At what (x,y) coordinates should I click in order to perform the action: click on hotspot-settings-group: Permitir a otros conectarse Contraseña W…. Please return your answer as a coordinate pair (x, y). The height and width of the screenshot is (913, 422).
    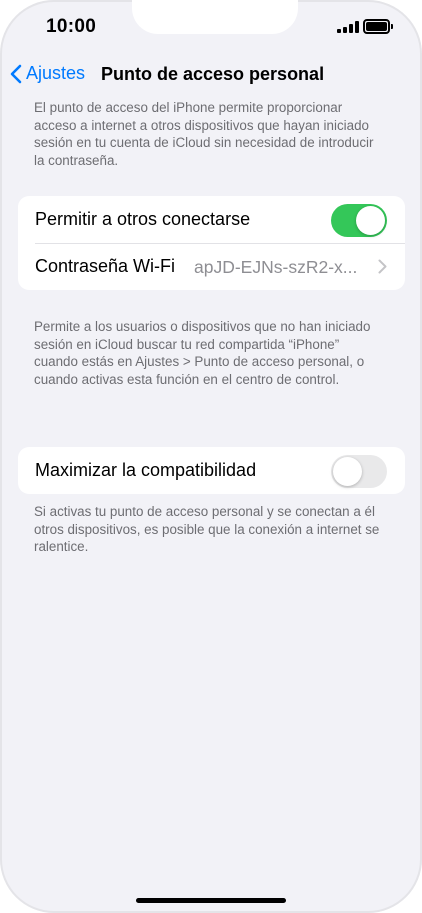
    Looking at the image, I should click on (211, 243).